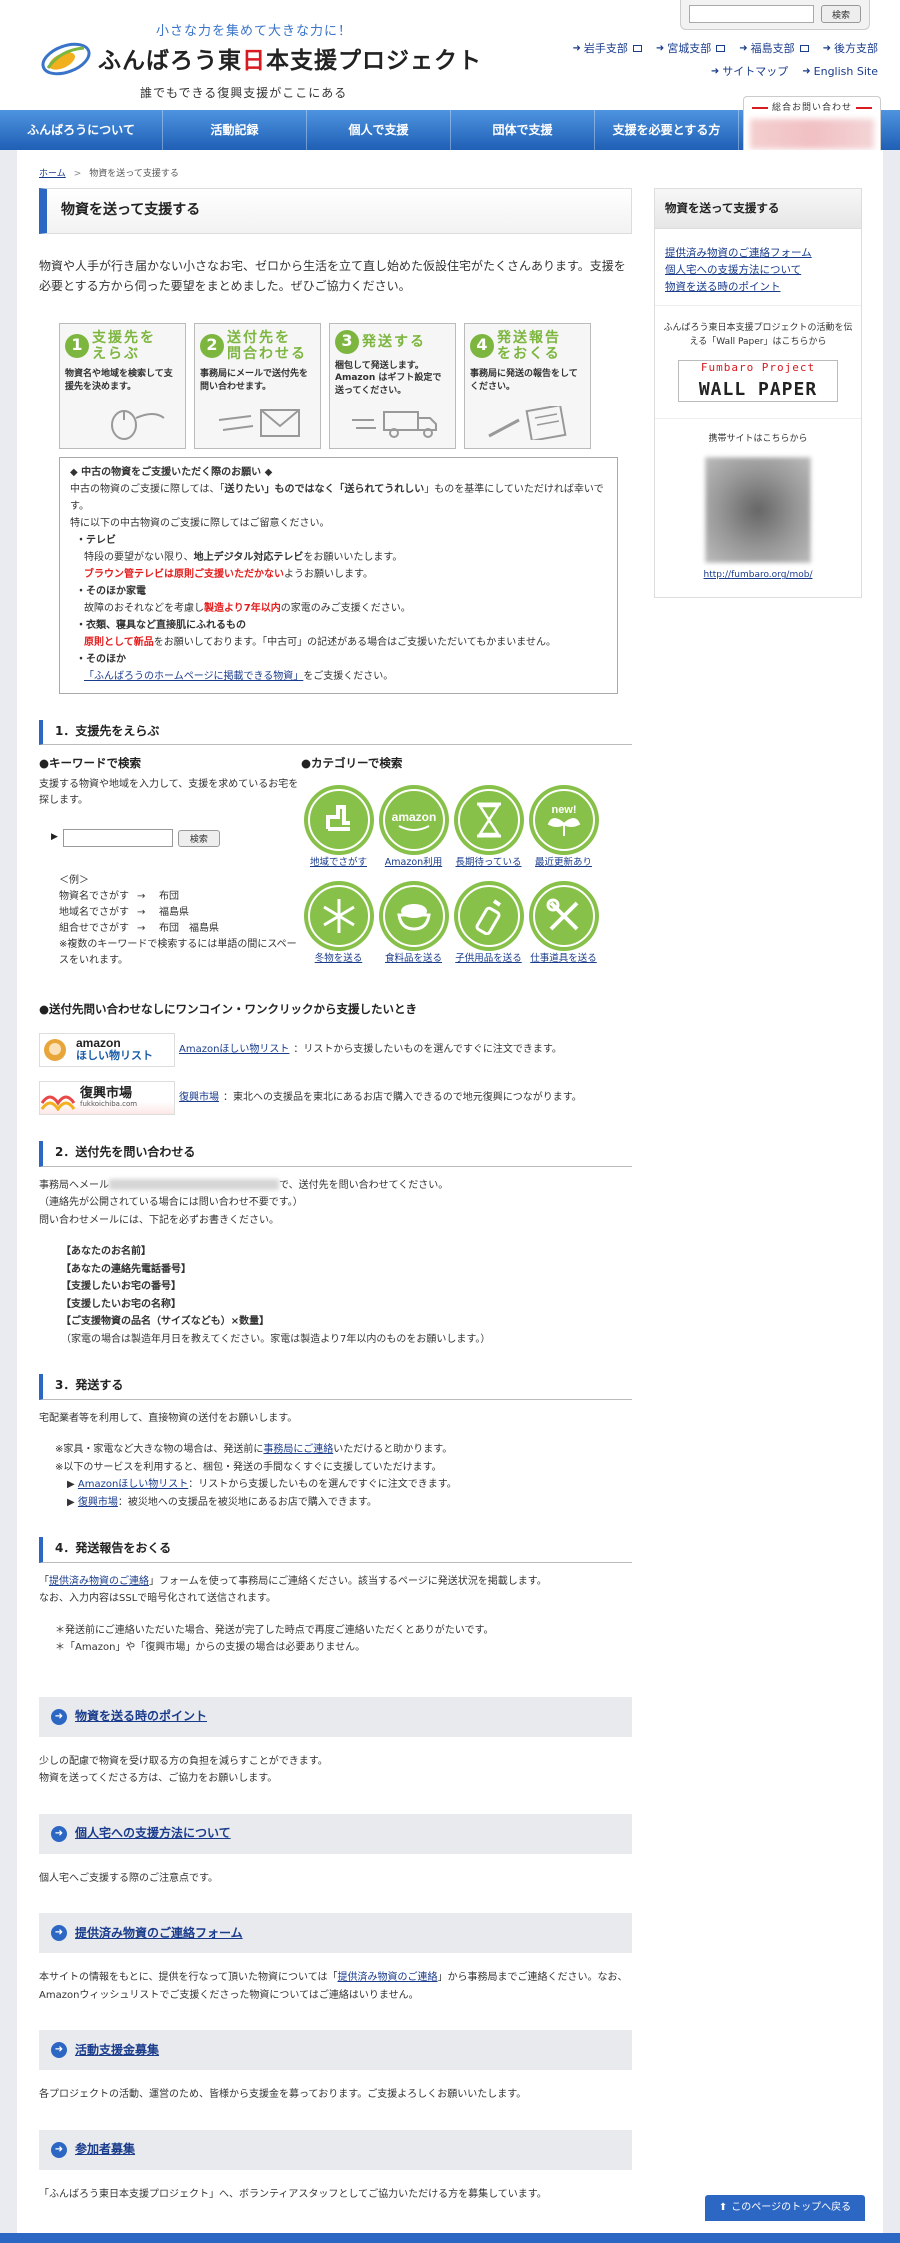 The image size is (900, 2243). What do you see at coordinates (117, 838) in the screenshot?
I see `keyword-input` at bounding box center [117, 838].